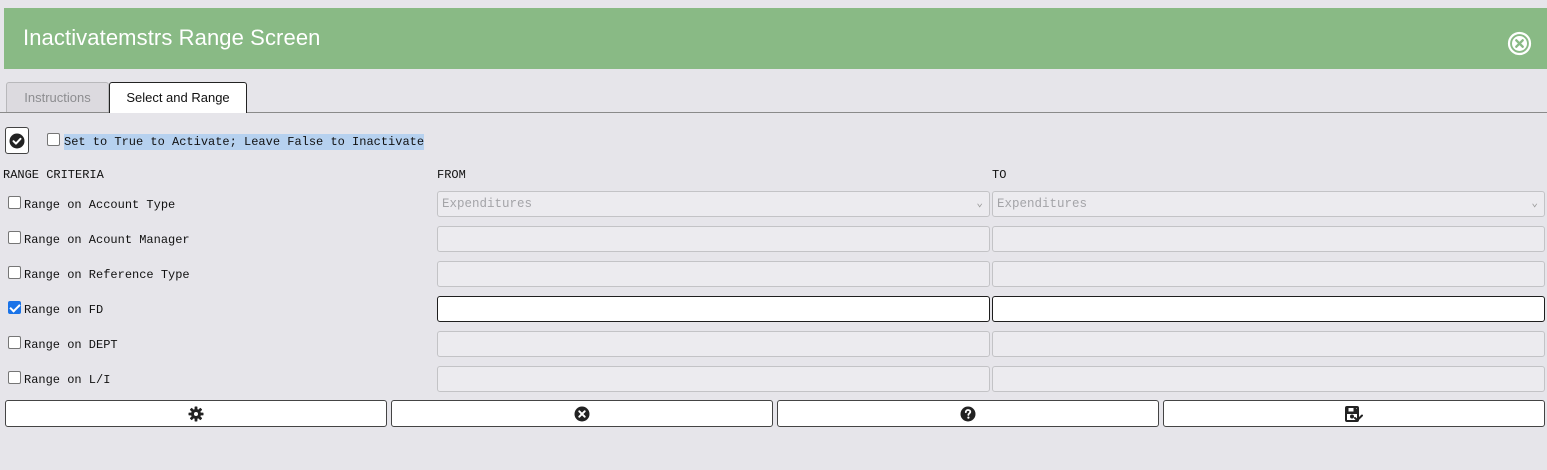 Image resolution: width=1547 pixels, height=470 pixels. I want to click on activate-checkbox, so click(53, 139).